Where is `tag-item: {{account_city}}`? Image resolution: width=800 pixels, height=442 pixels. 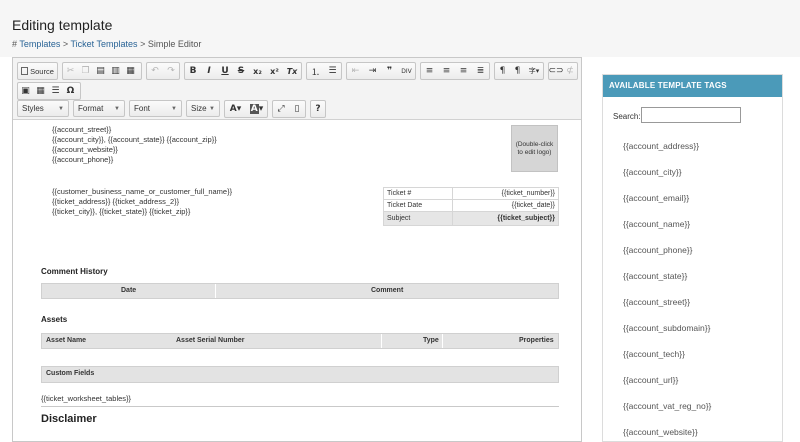
tag-item: {{account_city}} is located at coordinates (652, 172).